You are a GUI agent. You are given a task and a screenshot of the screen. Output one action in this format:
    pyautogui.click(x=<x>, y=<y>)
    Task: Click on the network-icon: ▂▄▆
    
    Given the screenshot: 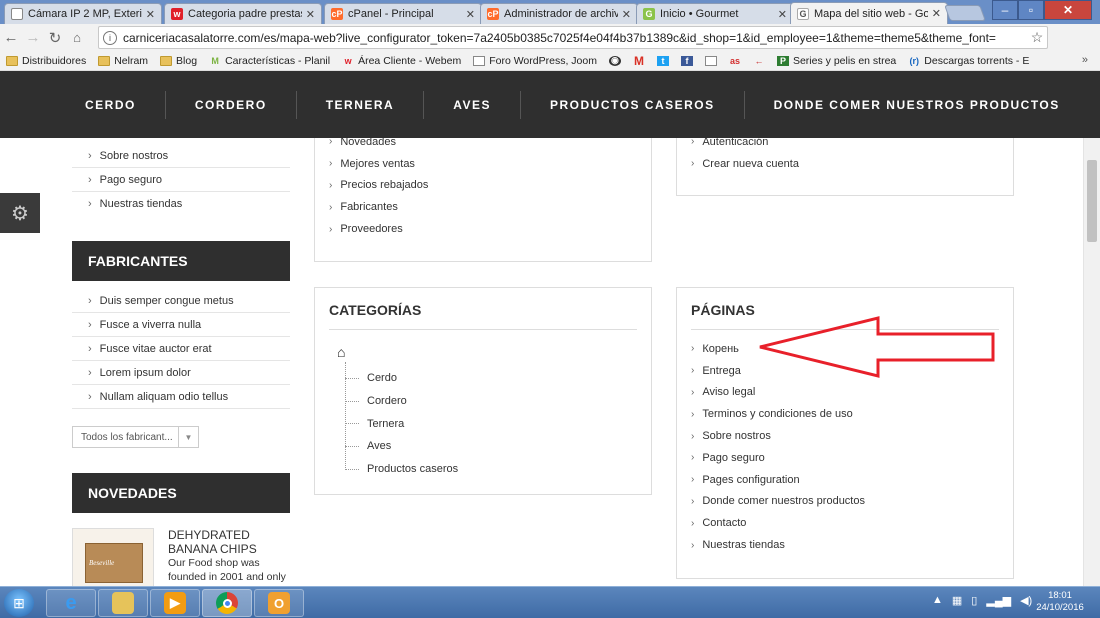 What is the action you would take?
    pyautogui.click(x=998, y=600)
    